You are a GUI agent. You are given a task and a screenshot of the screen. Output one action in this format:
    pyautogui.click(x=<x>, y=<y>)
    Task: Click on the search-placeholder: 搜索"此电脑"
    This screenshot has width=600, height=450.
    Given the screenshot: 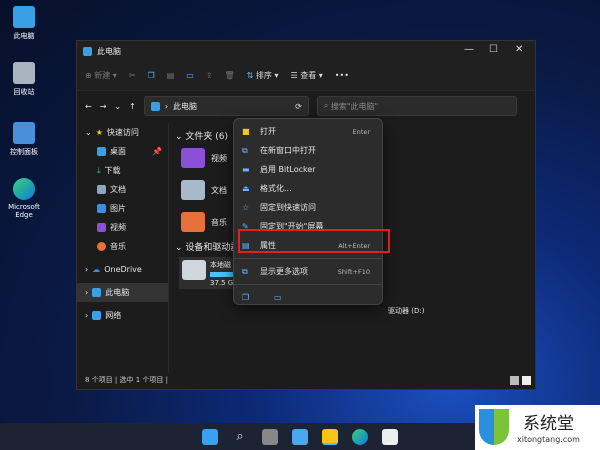 What is the action you would take?
    pyautogui.click(x=354, y=106)
    